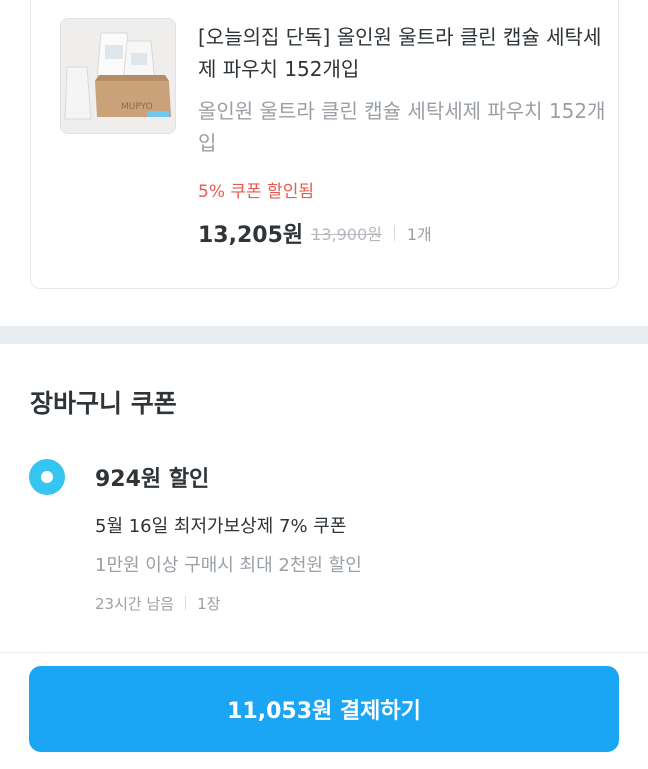 Image resolution: width=648 pixels, height=769 pixels. I want to click on price-row: 13,205원 13,900원 1개, so click(315, 233).